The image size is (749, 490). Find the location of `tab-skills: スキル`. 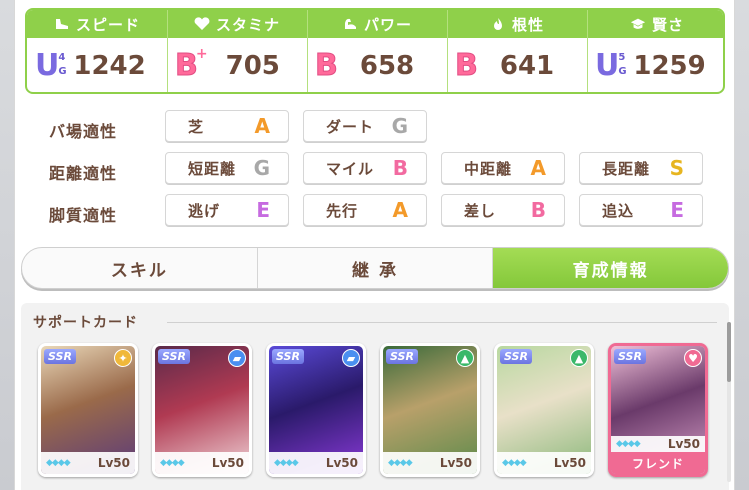

tab-skills: スキル is located at coordinates (140, 268).